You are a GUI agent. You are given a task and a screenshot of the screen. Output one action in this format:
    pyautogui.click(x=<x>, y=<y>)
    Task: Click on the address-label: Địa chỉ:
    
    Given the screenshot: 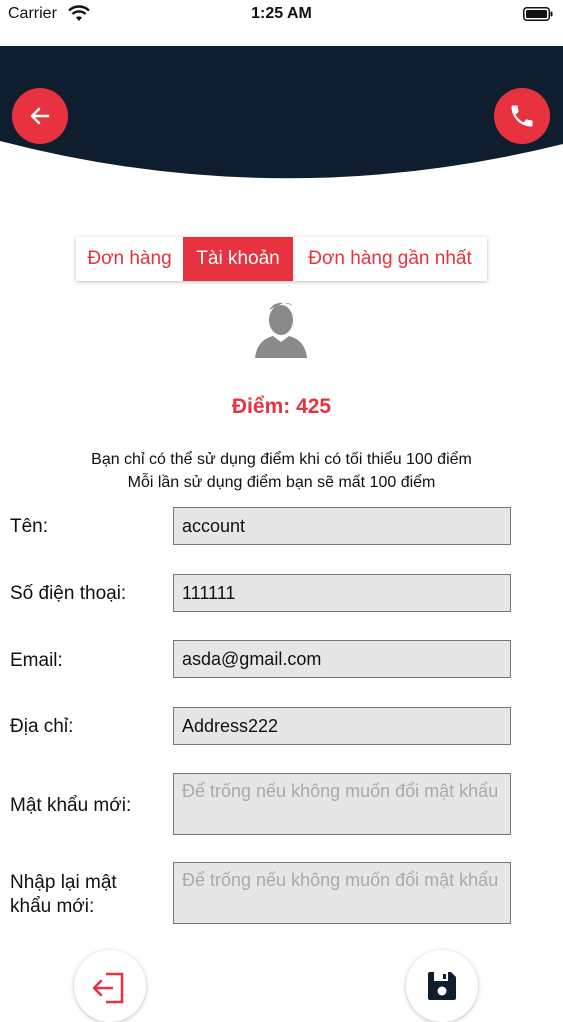 What is the action you would take?
    pyautogui.click(x=42, y=726)
    